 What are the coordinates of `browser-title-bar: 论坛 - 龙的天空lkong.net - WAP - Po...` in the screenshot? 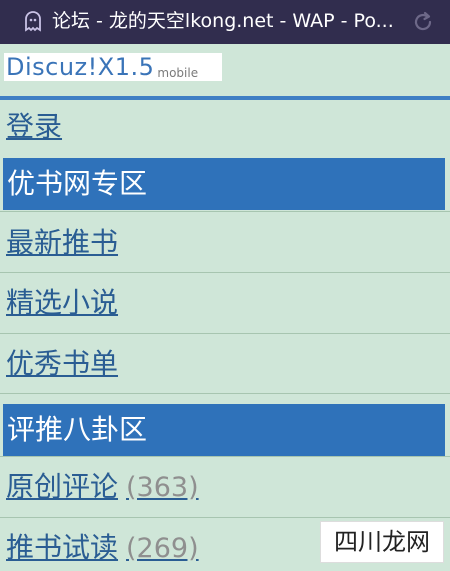 It's located at (225, 22).